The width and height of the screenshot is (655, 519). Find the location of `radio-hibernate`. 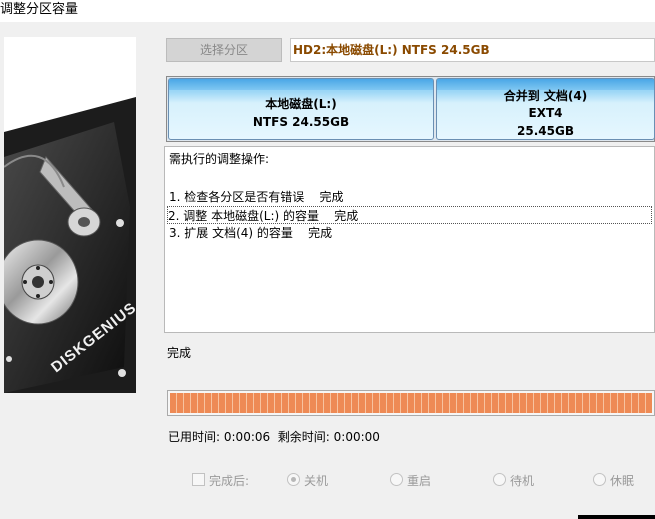

radio-hibernate is located at coordinates (599, 479).